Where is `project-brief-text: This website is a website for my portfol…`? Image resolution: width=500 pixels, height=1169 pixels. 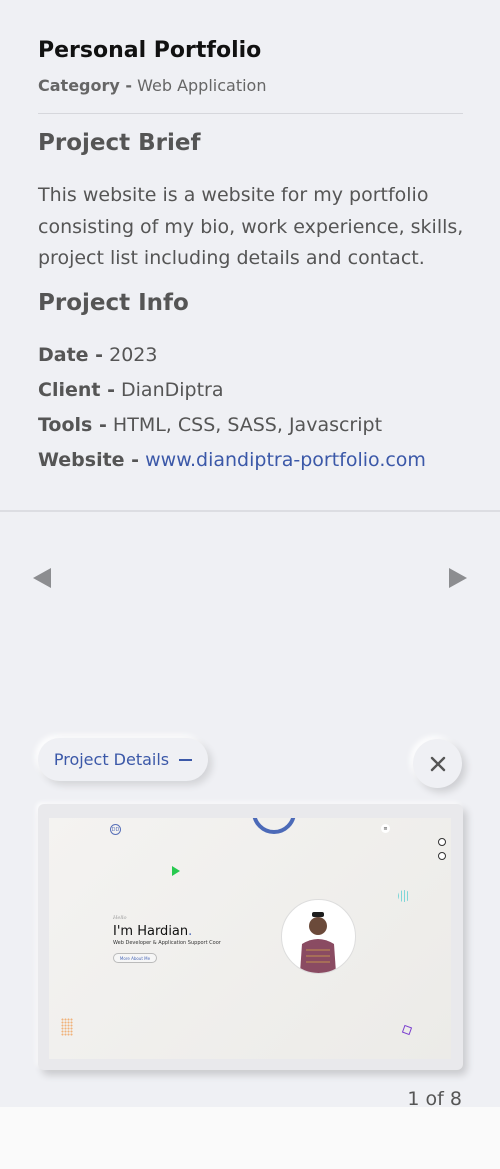
project-brief-text: This website is a website for my portfol… is located at coordinates (251, 226).